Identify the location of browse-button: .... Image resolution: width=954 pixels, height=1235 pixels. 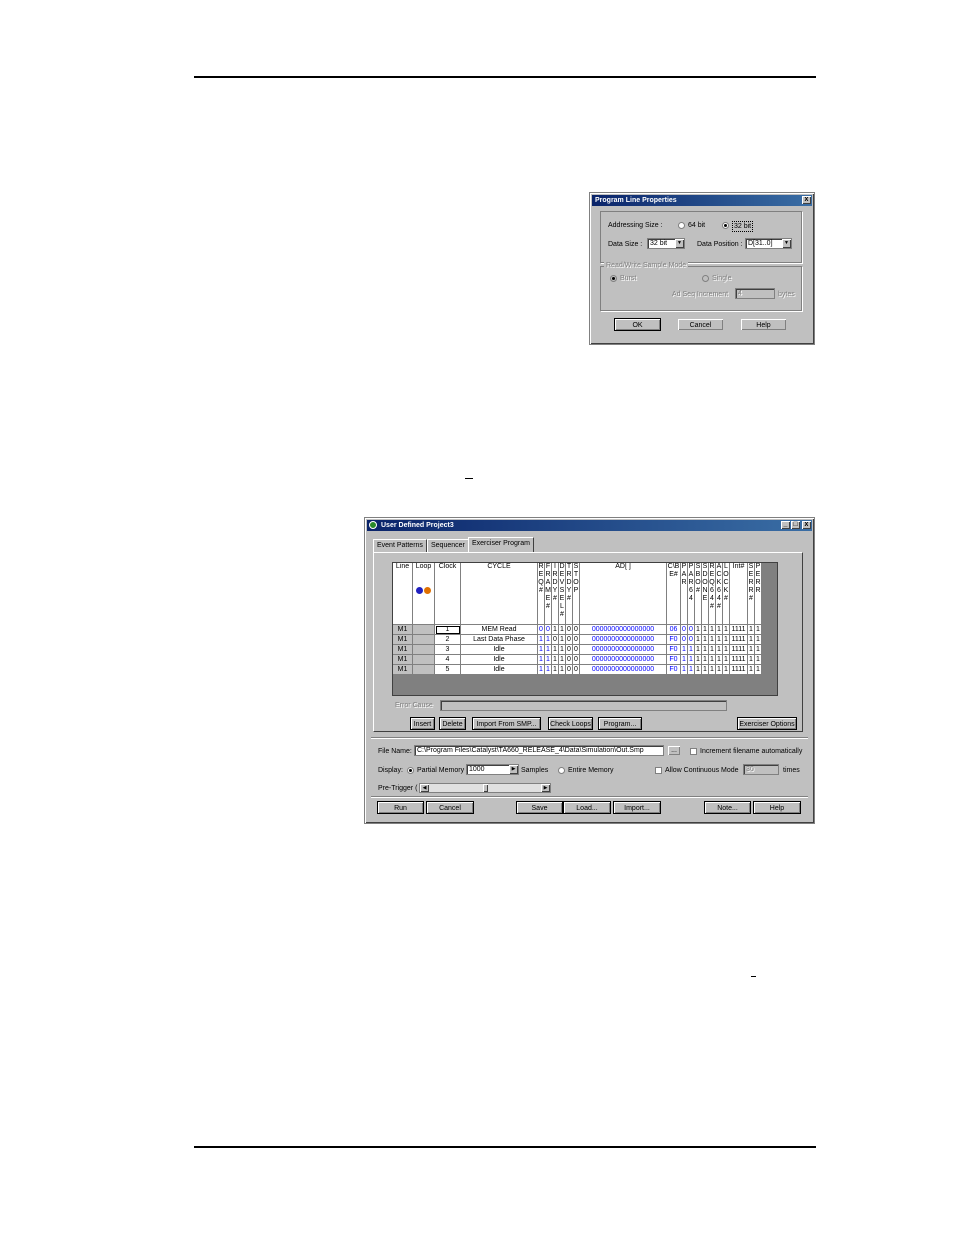
(674, 750).